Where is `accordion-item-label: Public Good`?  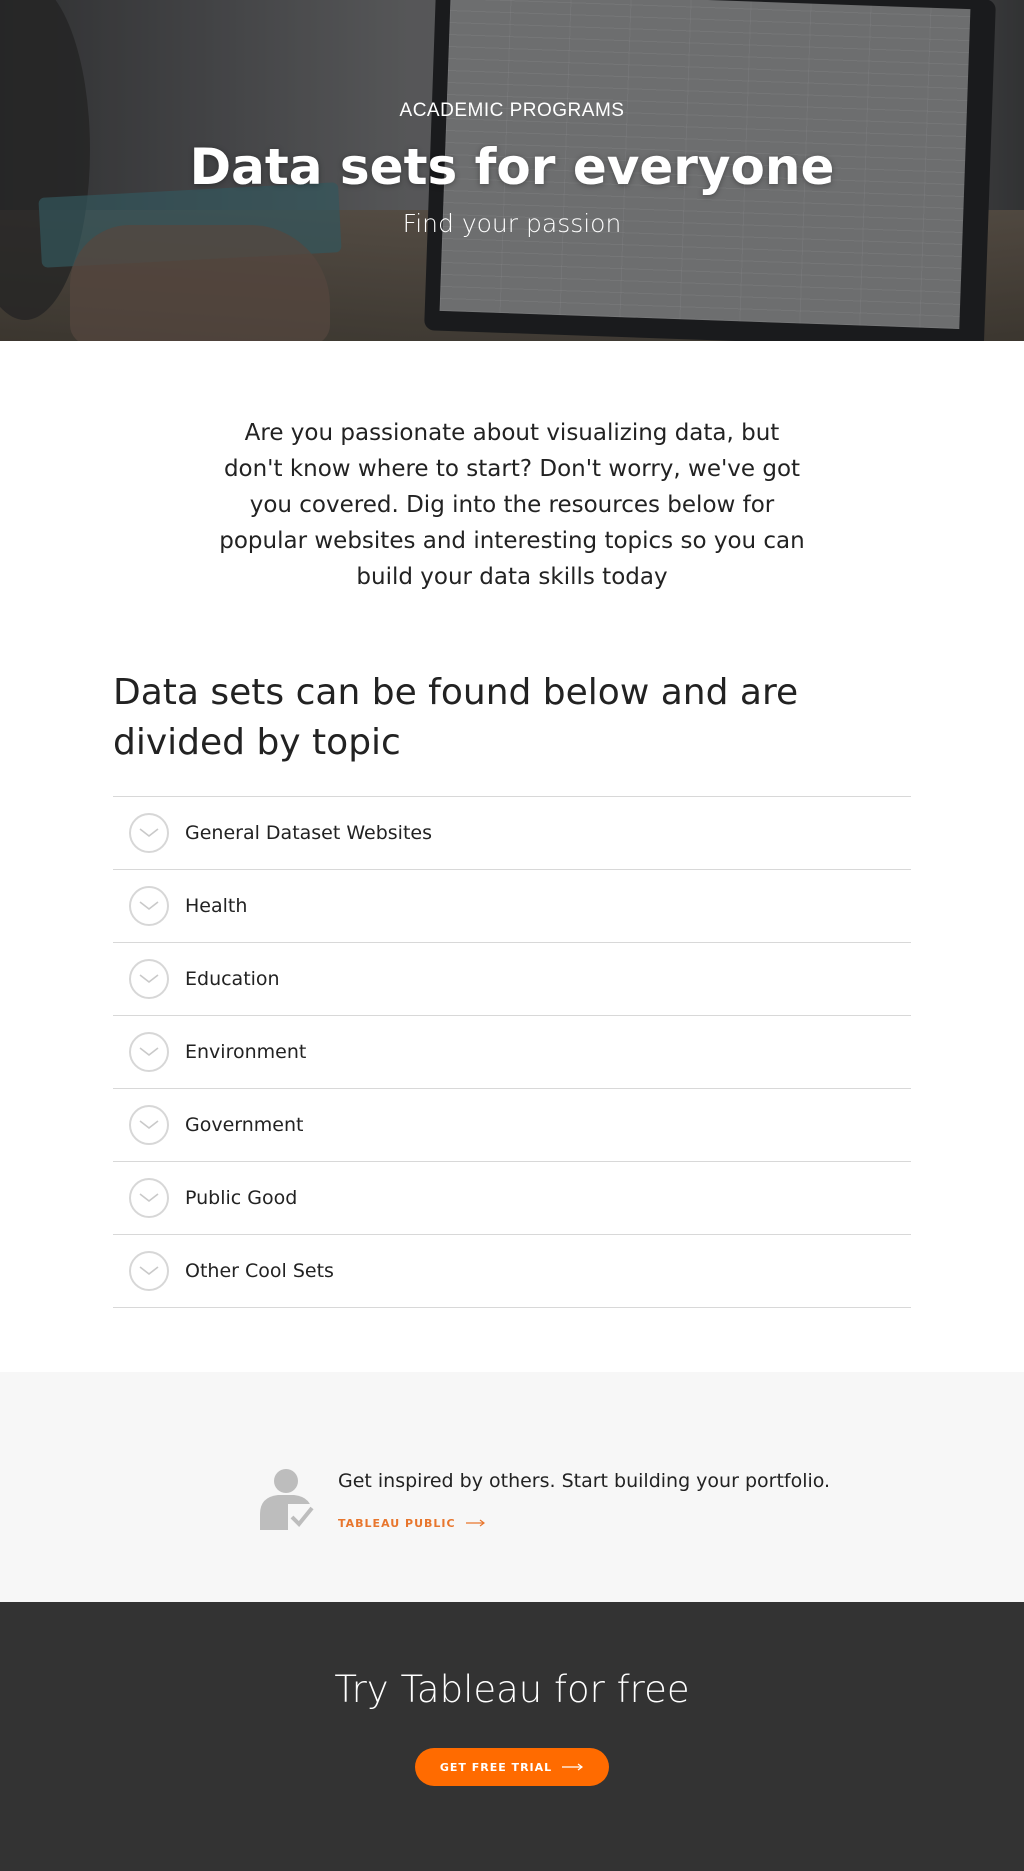
accordion-item-label: Public Good is located at coordinates (241, 1198).